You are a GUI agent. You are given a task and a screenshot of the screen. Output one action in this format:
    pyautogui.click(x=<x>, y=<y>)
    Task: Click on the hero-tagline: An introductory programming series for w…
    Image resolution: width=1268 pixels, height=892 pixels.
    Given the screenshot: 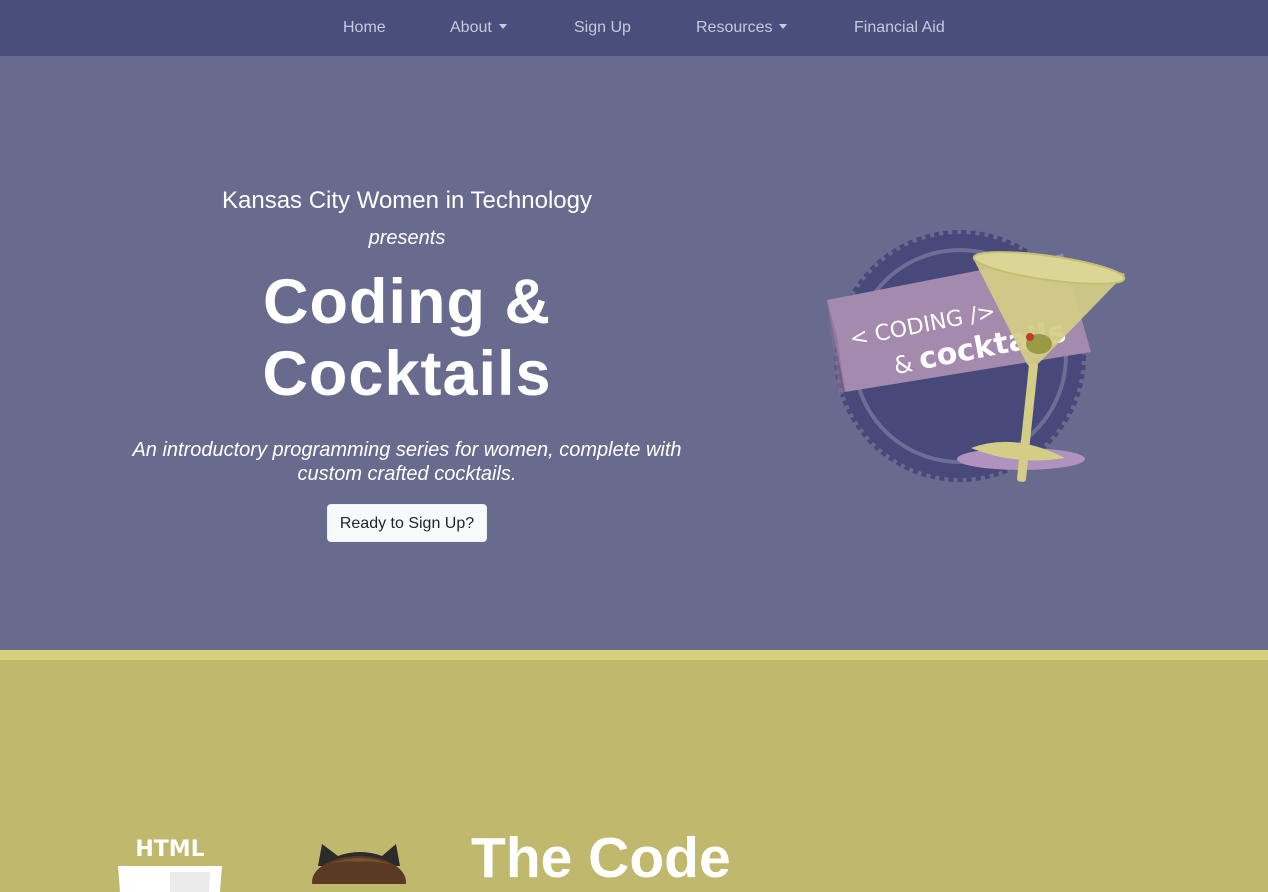 What is the action you would take?
    pyautogui.click(x=407, y=462)
    